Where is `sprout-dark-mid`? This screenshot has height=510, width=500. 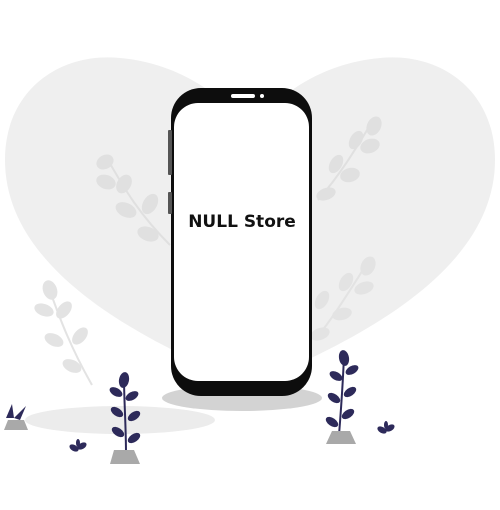
sprout-dark-mid is located at coordinates (78, 445).